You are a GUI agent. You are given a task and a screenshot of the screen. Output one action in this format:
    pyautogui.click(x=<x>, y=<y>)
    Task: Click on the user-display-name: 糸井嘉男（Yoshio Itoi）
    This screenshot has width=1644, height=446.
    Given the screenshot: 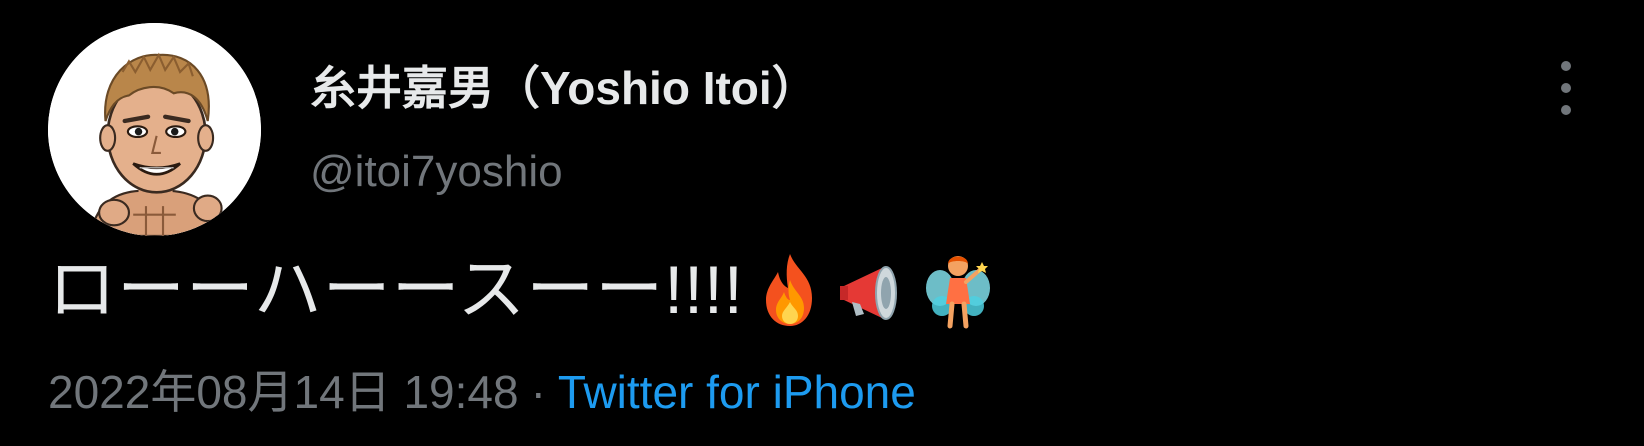 What is the action you would take?
    pyautogui.click(x=564, y=88)
    